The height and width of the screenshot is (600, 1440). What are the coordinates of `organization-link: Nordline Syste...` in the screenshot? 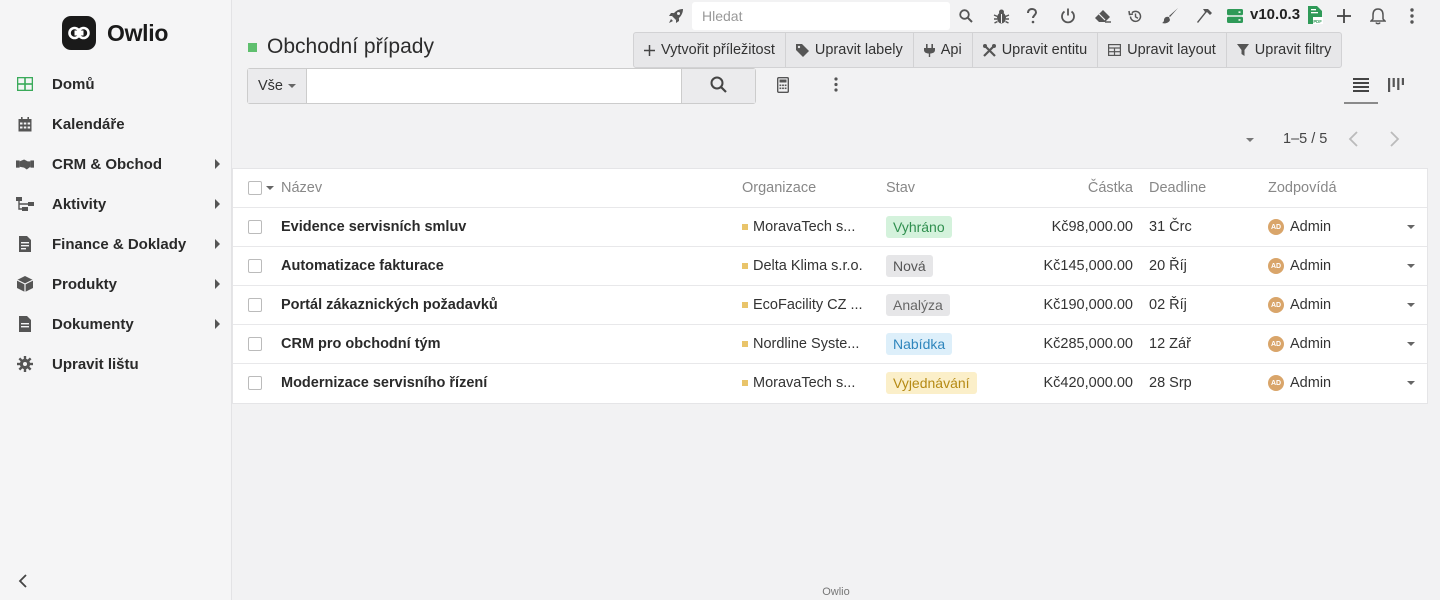 It's located at (807, 344).